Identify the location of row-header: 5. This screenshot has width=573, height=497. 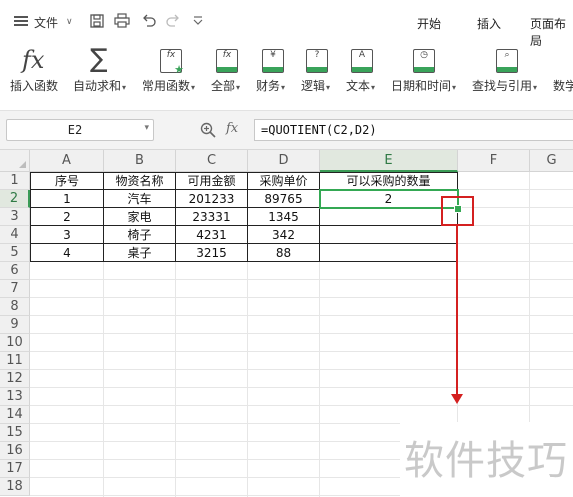
(15, 253).